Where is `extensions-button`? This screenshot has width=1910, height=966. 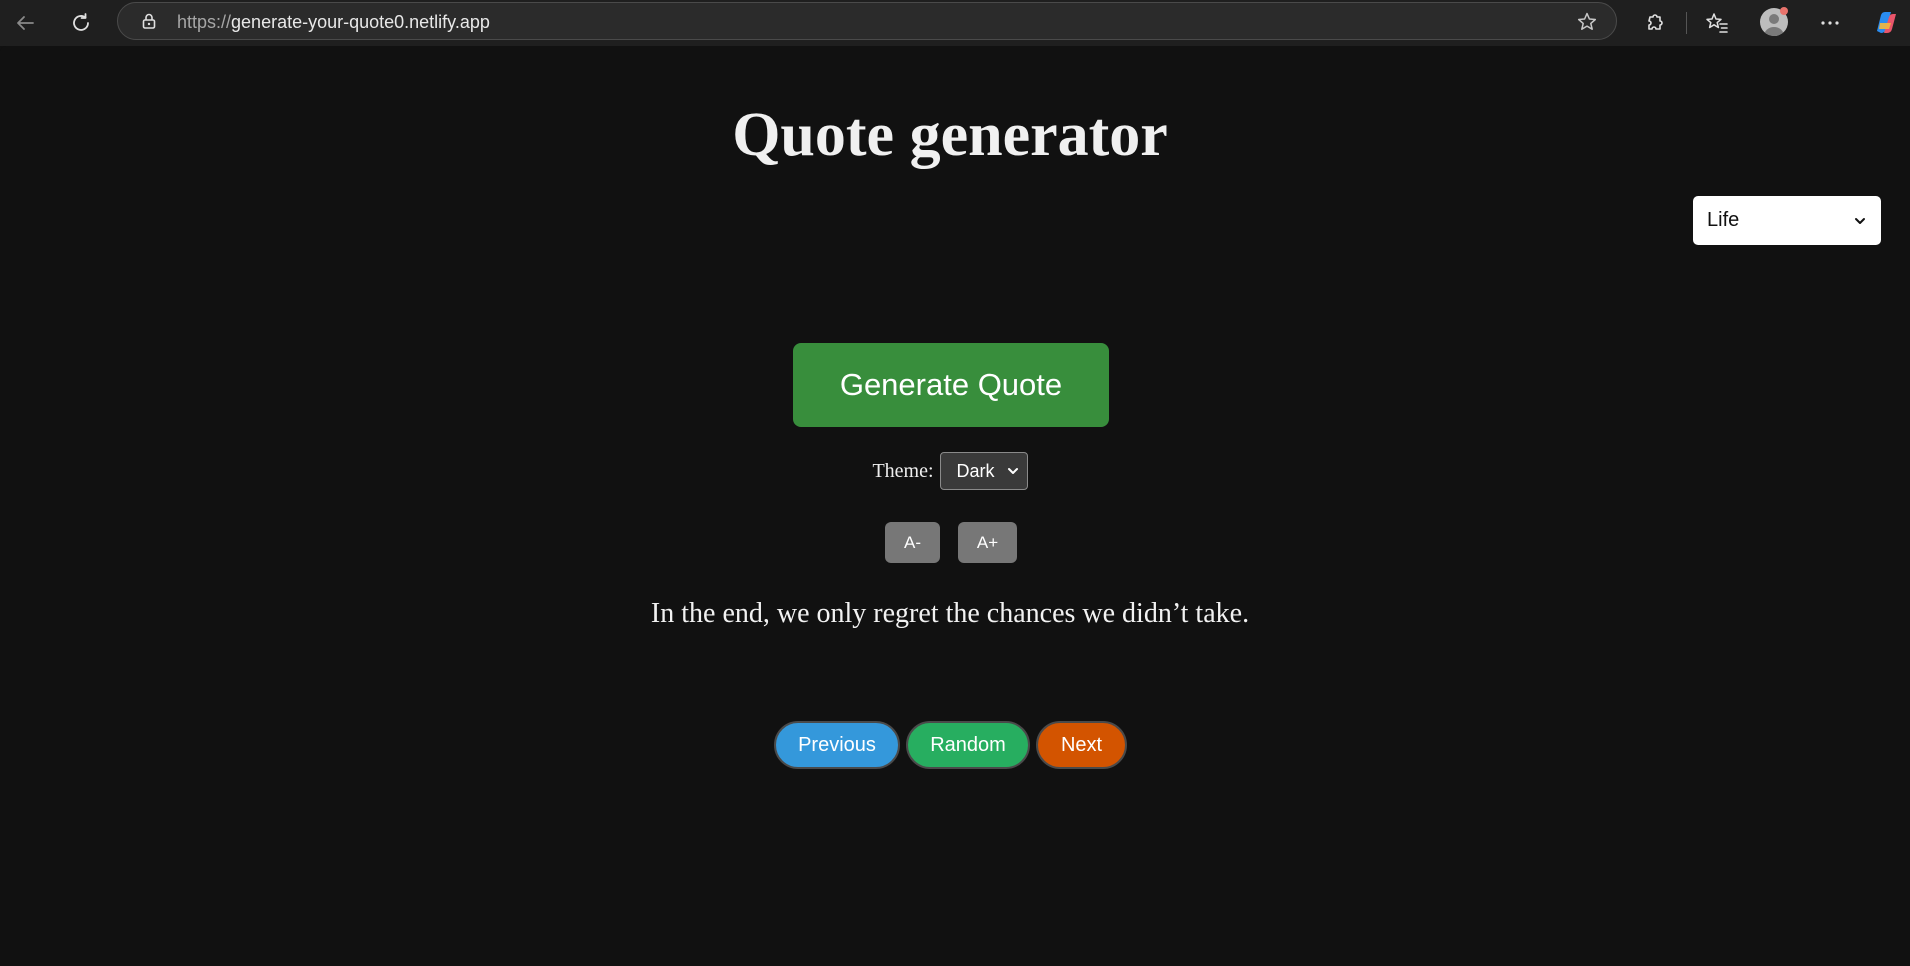
extensions-button is located at coordinates (1655, 23).